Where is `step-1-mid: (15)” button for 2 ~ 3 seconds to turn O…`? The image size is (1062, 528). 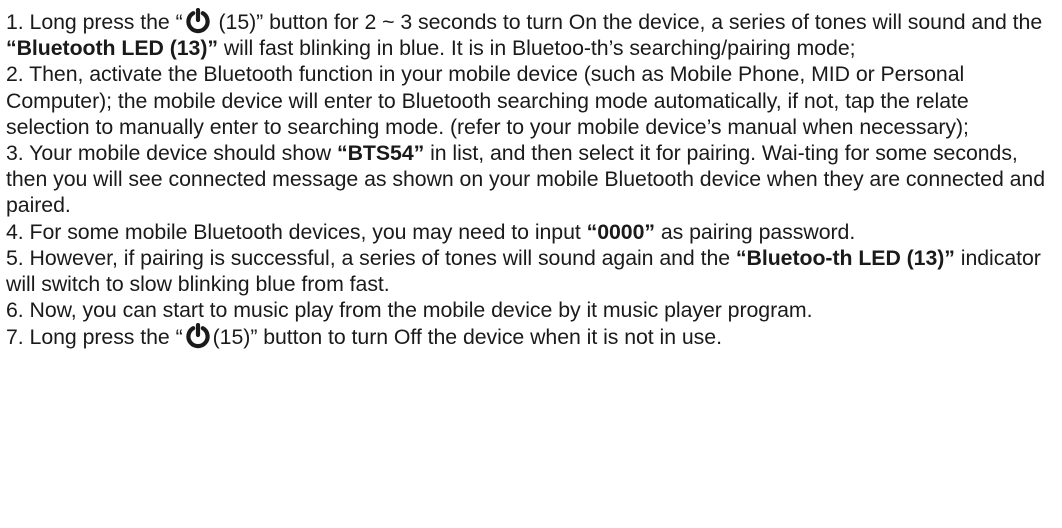 step-1-mid: (15)” button for 2 ~ 3 seconds to turn O… is located at coordinates (627, 22).